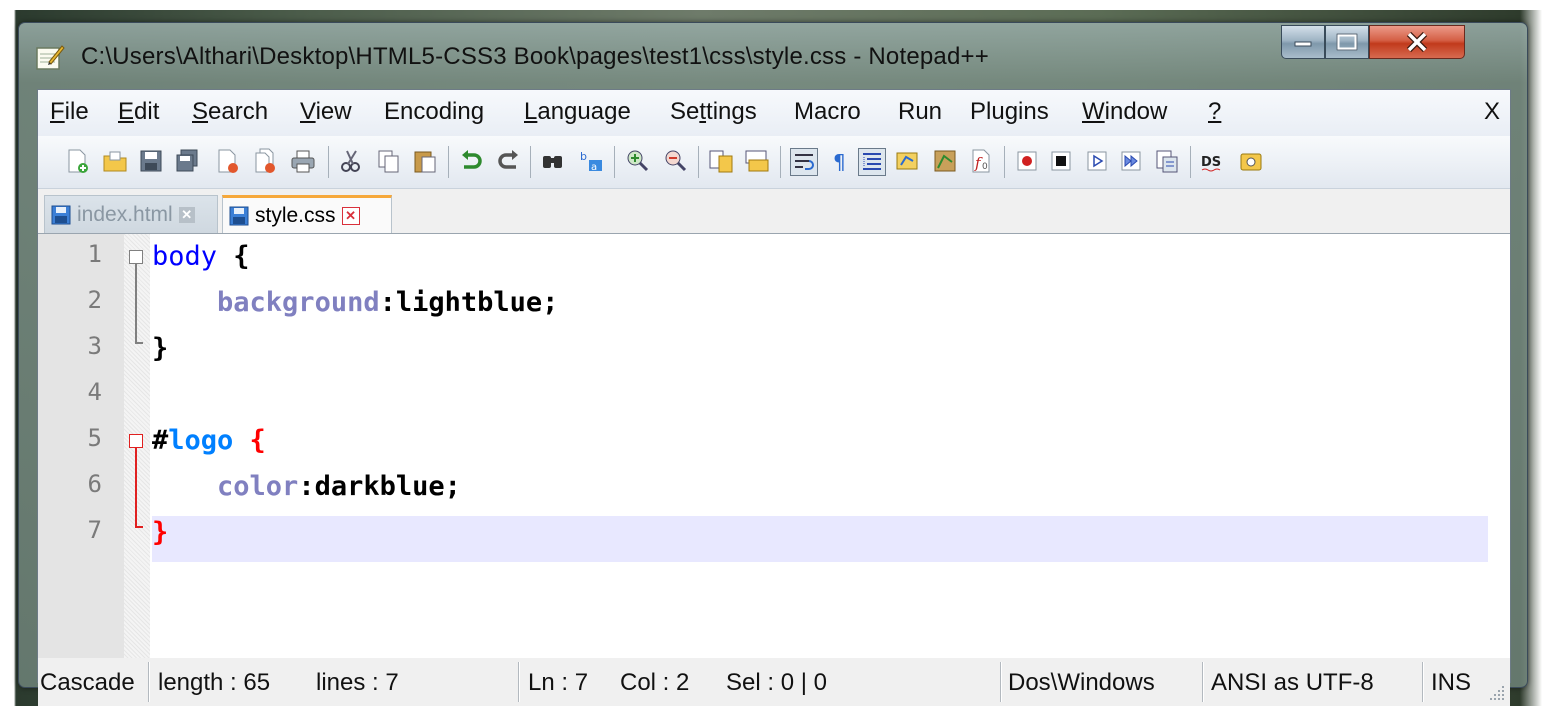 This screenshot has width=1554, height=706. I want to click on play-macro-icon, so click(1097, 161).